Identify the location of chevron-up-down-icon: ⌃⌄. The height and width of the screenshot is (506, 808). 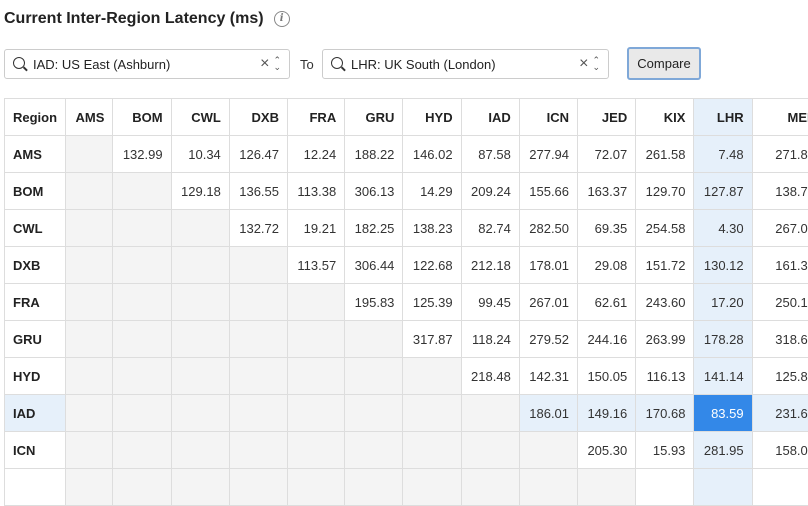
(277, 64).